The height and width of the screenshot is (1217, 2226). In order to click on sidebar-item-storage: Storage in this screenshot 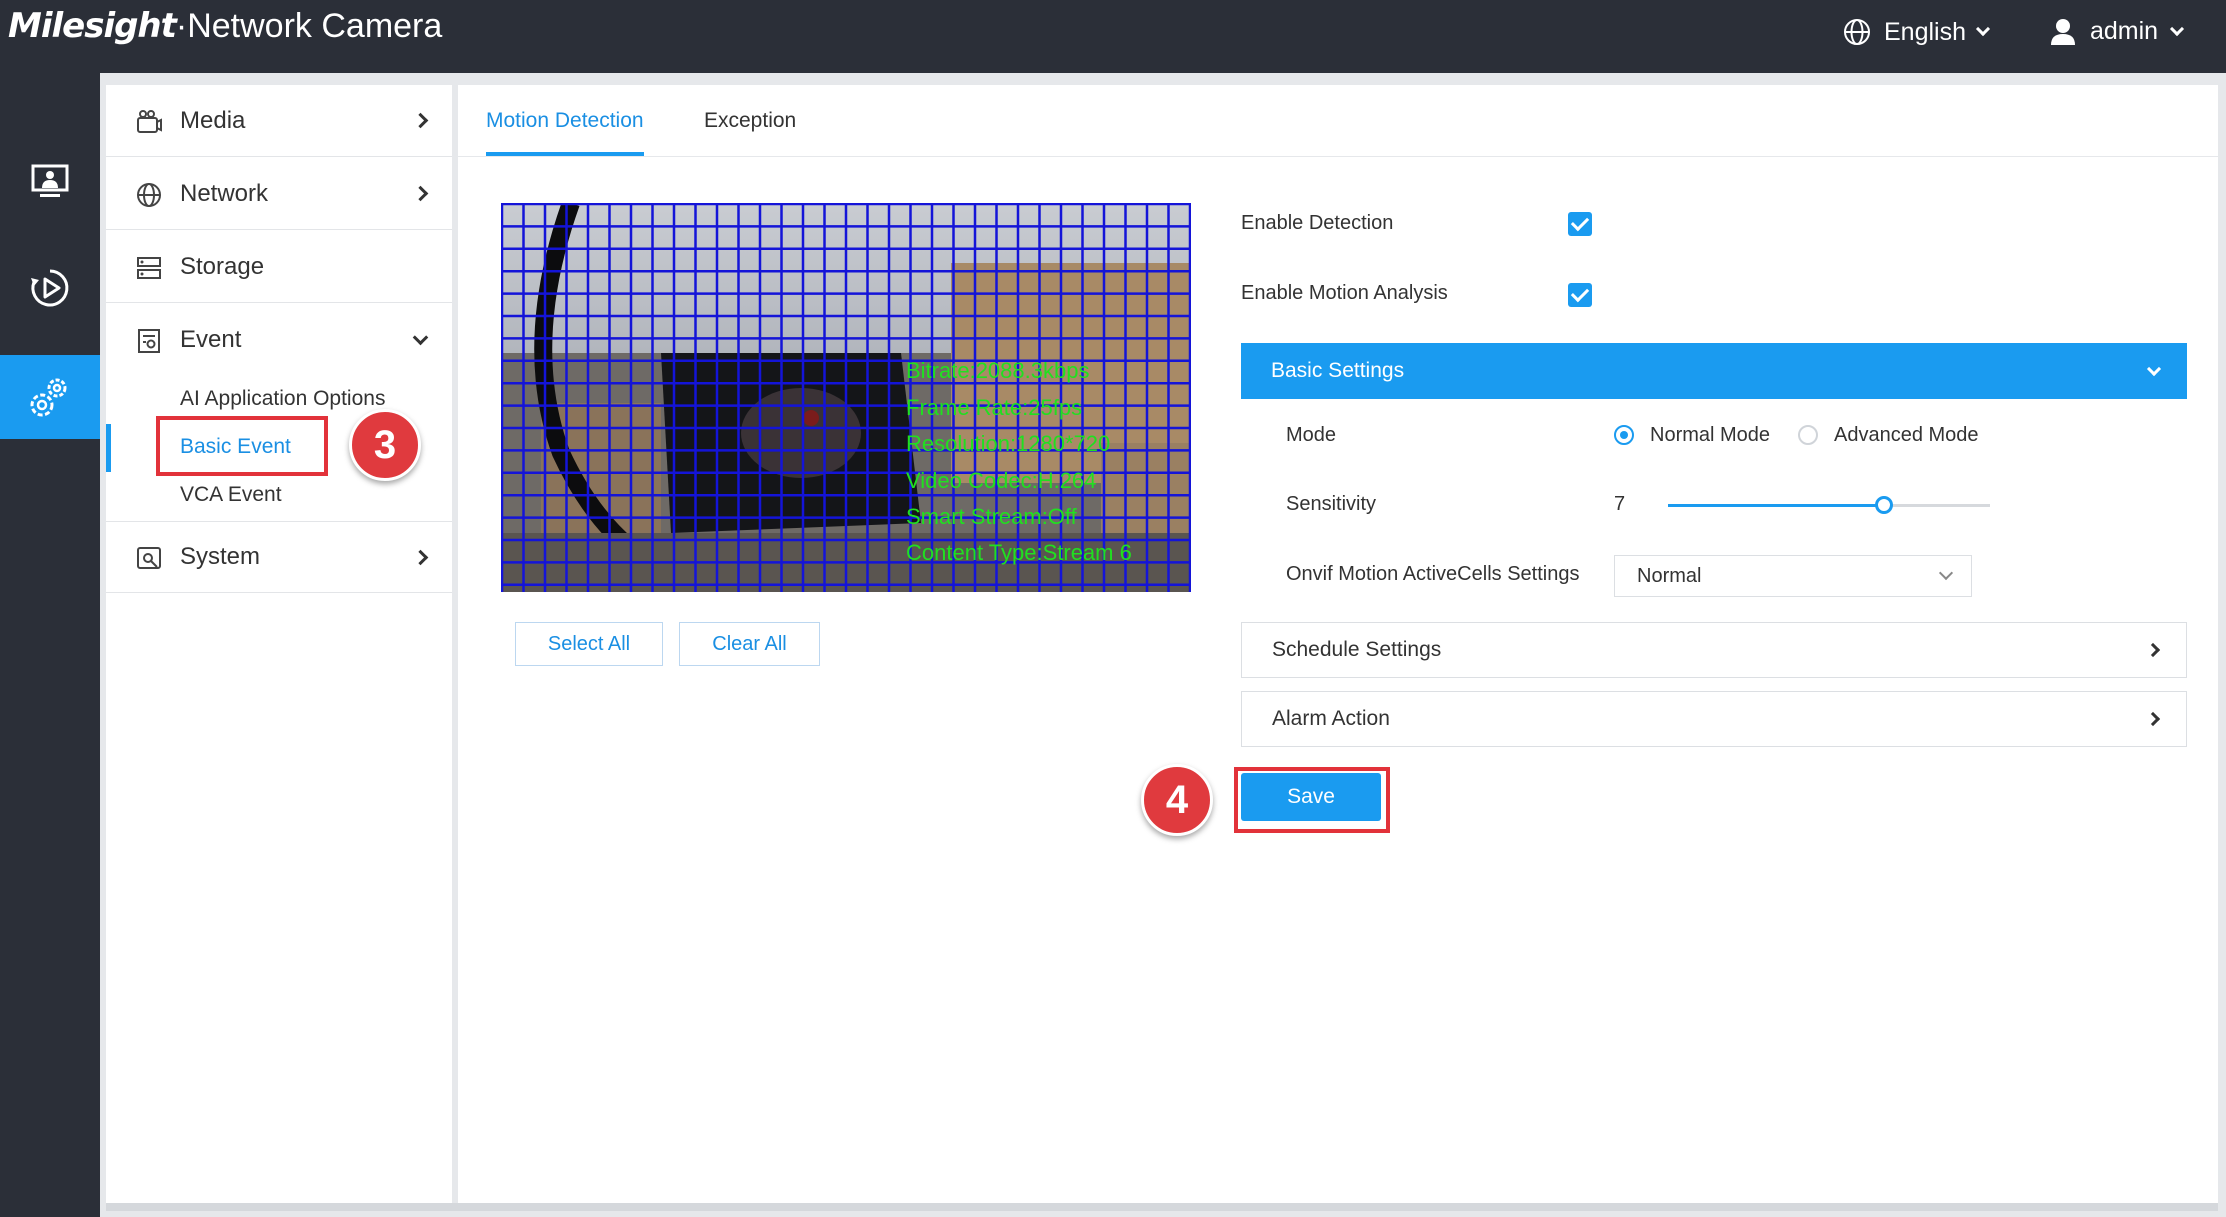, I will do `click(279, 267)`.